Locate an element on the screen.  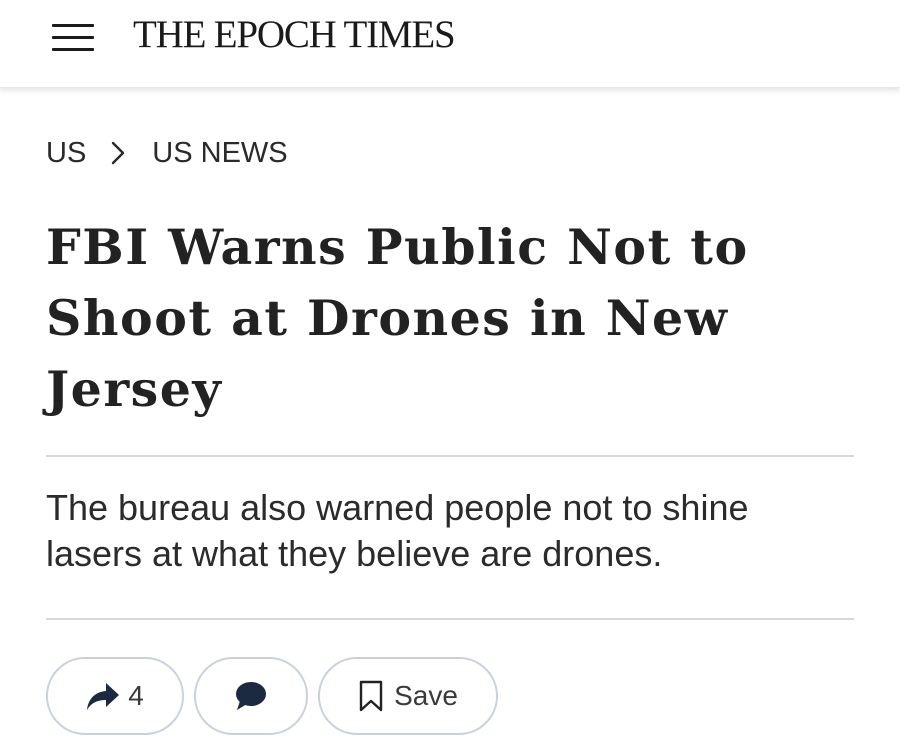
breadcrumb: US US NEWS is located at coordinates (167, 153).